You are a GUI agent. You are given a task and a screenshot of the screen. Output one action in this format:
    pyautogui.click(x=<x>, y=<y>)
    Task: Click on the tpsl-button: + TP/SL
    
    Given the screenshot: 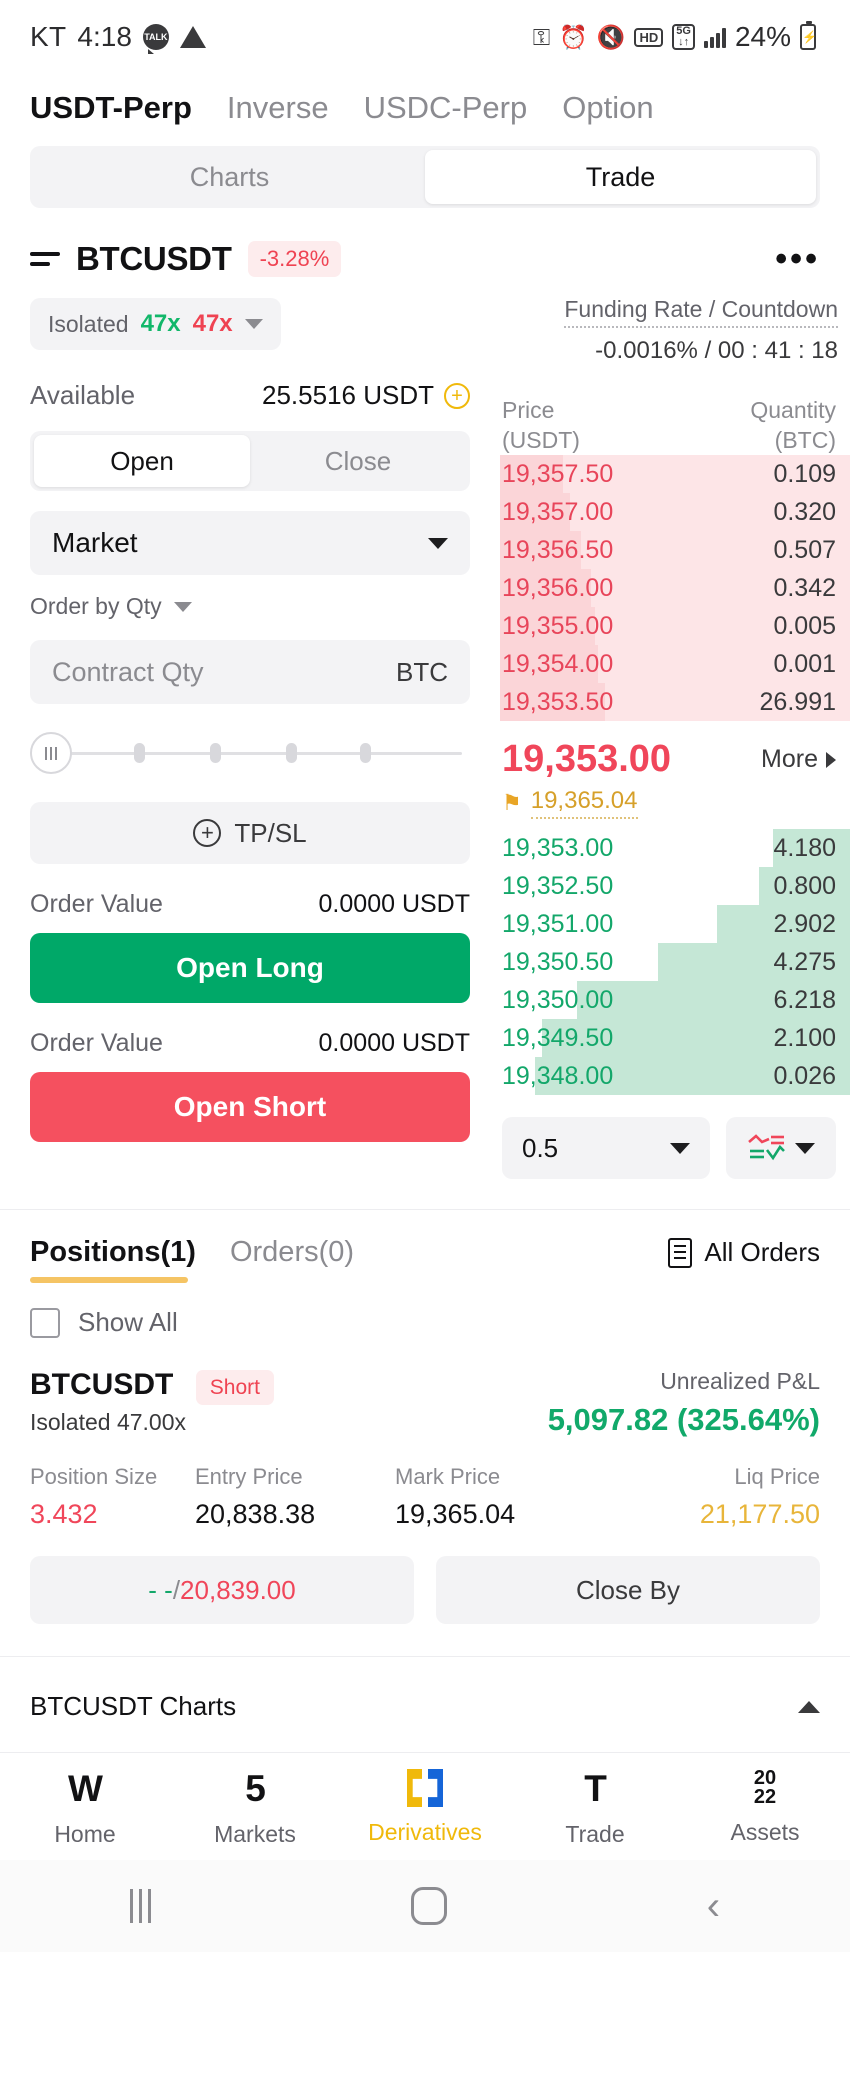 What is the action you would take?
    pyautogui.click(x=250, y=833)
    